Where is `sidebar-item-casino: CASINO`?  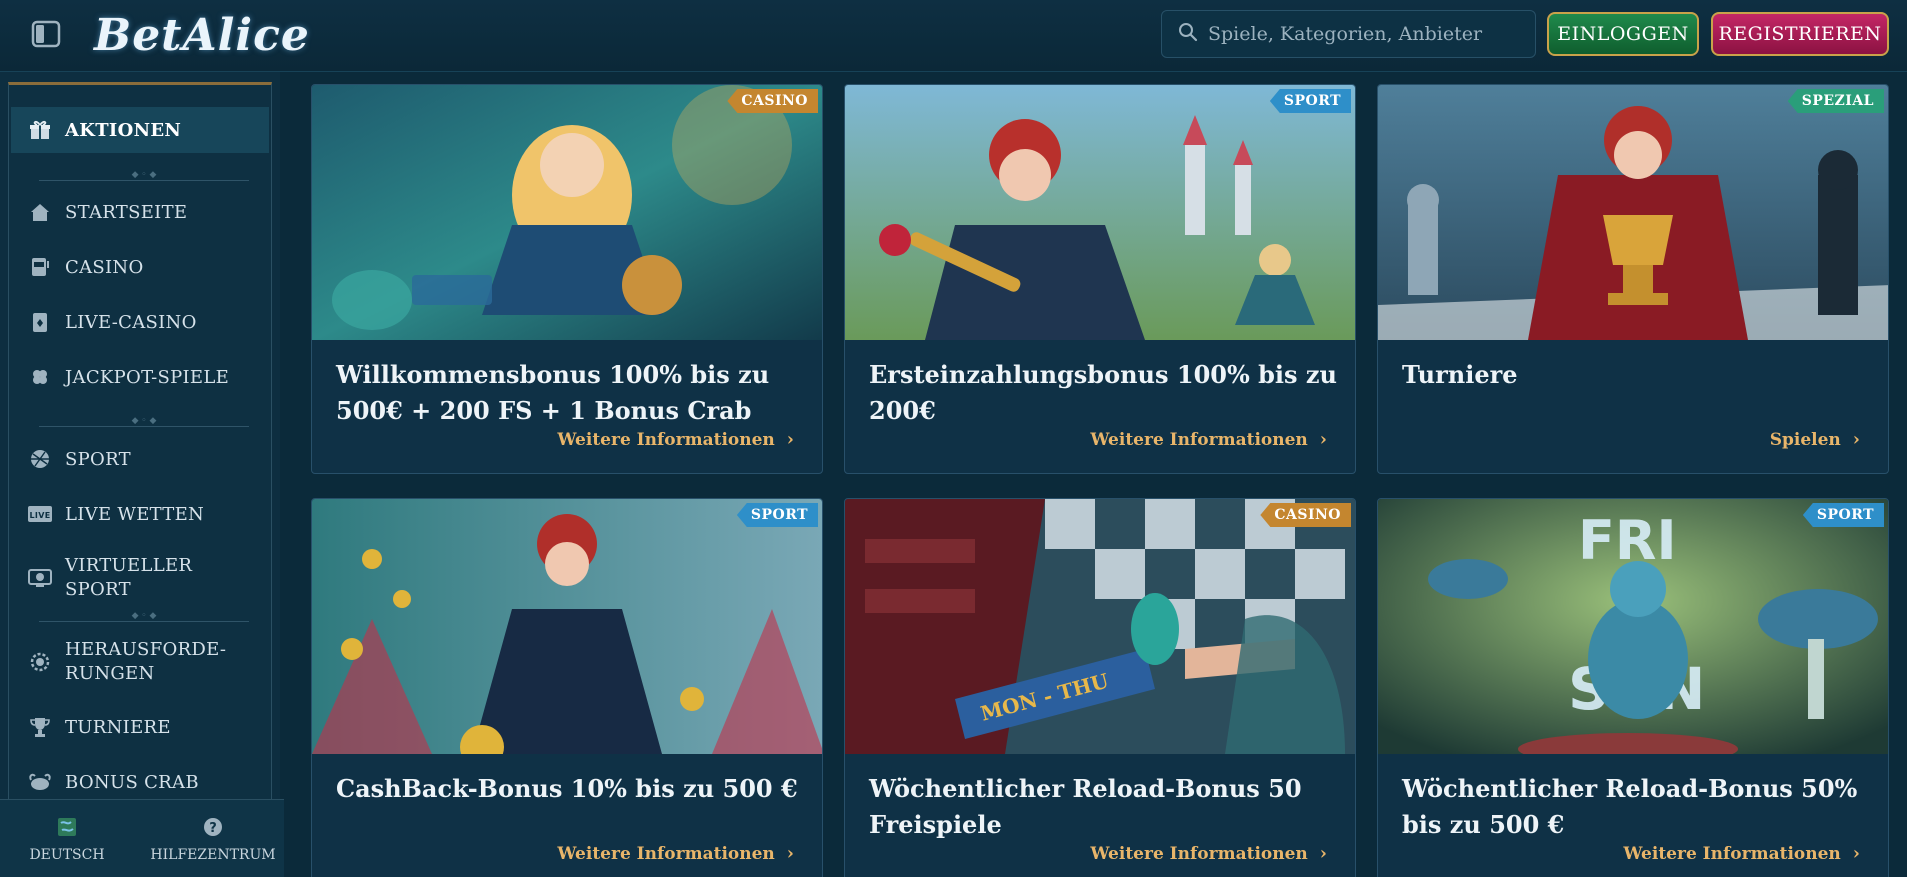
sidebar-item-casino: CASINO is located at coordinates (140, 267).